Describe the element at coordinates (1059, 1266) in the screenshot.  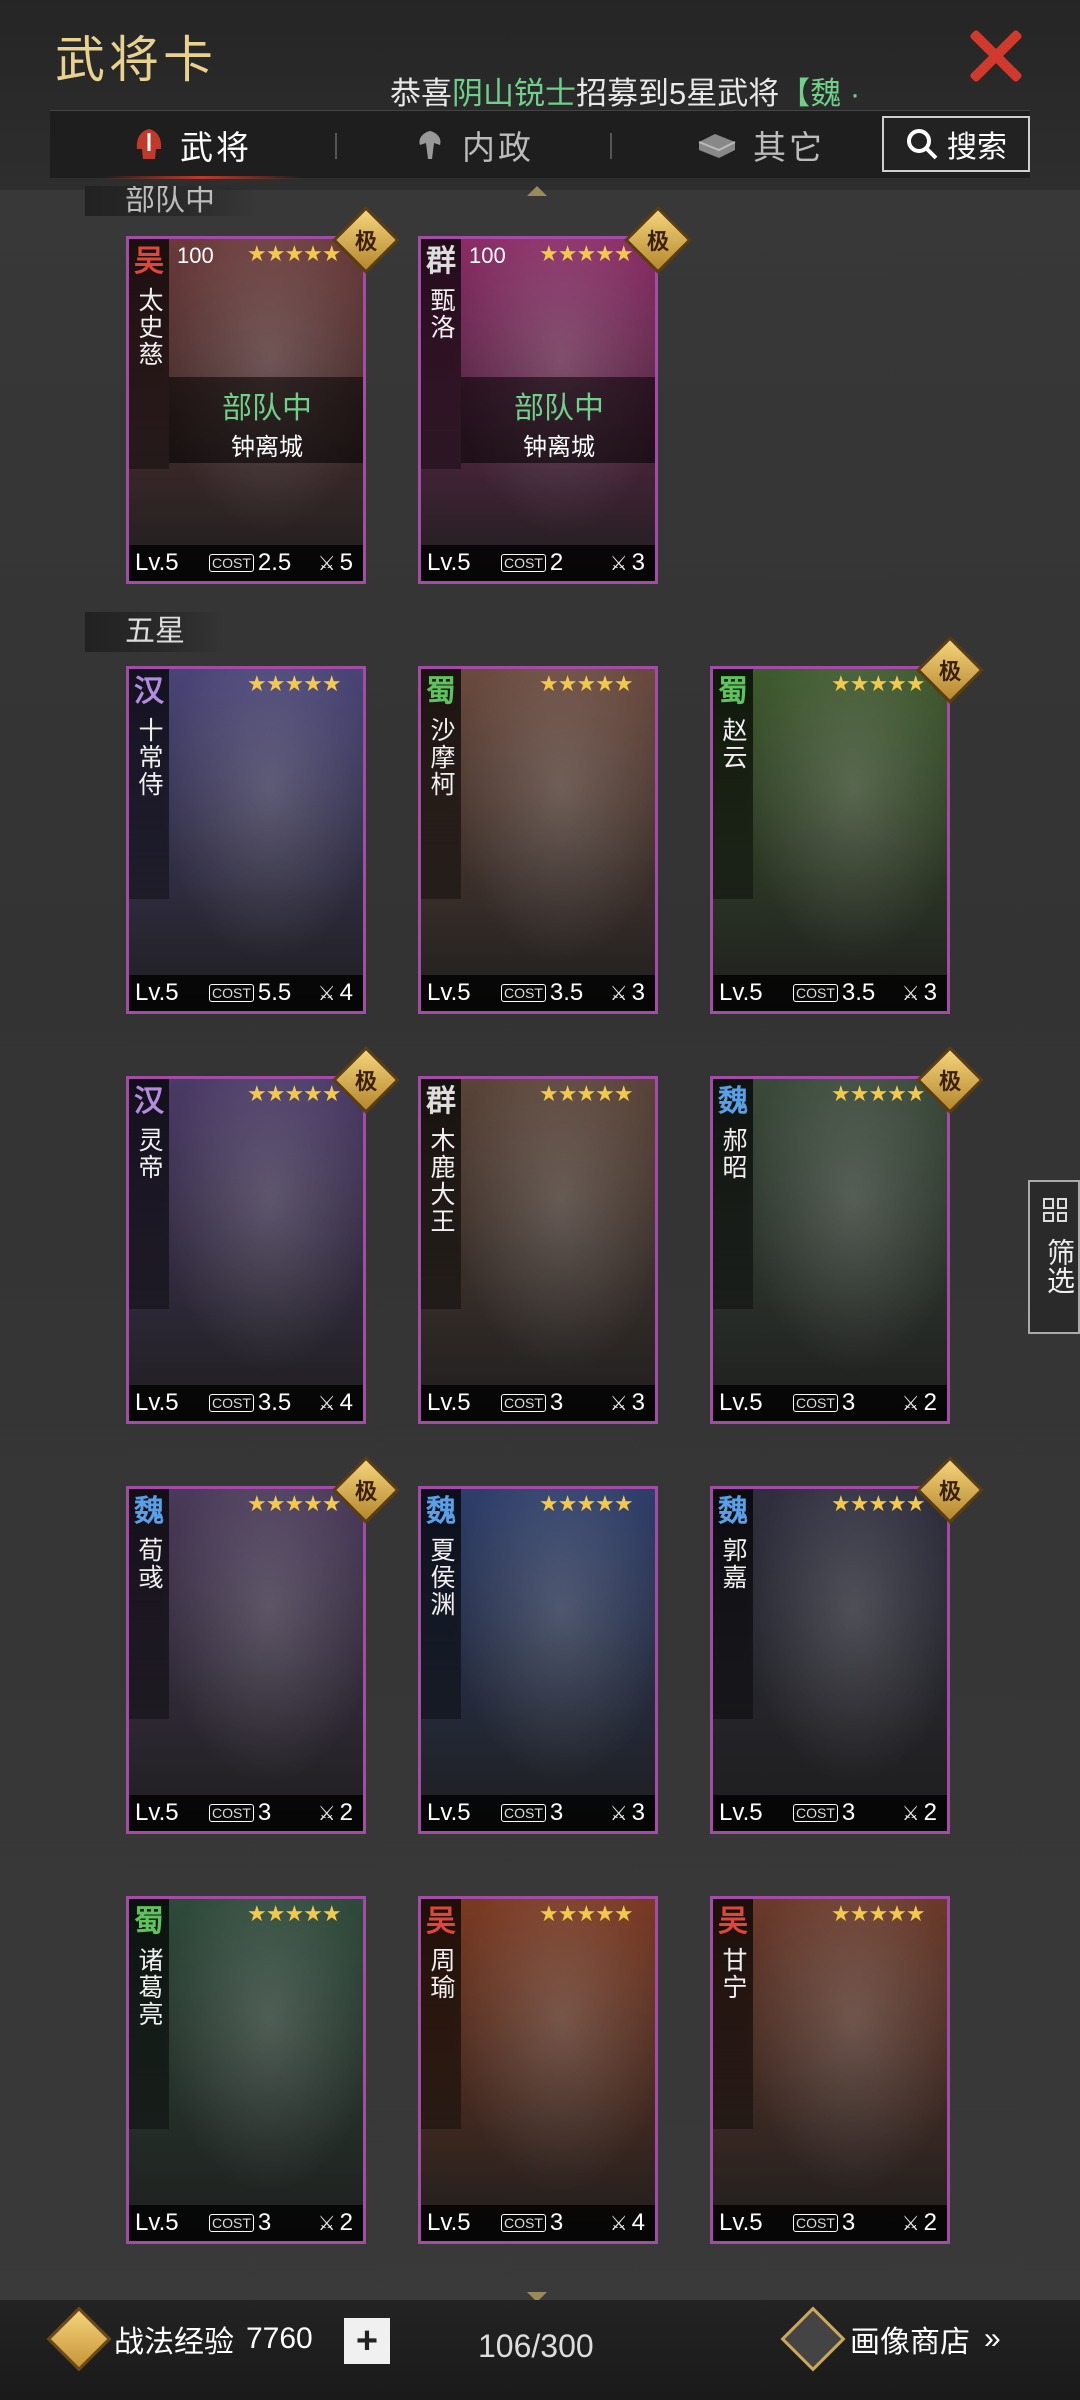
I see `filter-label: 筛选` at that location.